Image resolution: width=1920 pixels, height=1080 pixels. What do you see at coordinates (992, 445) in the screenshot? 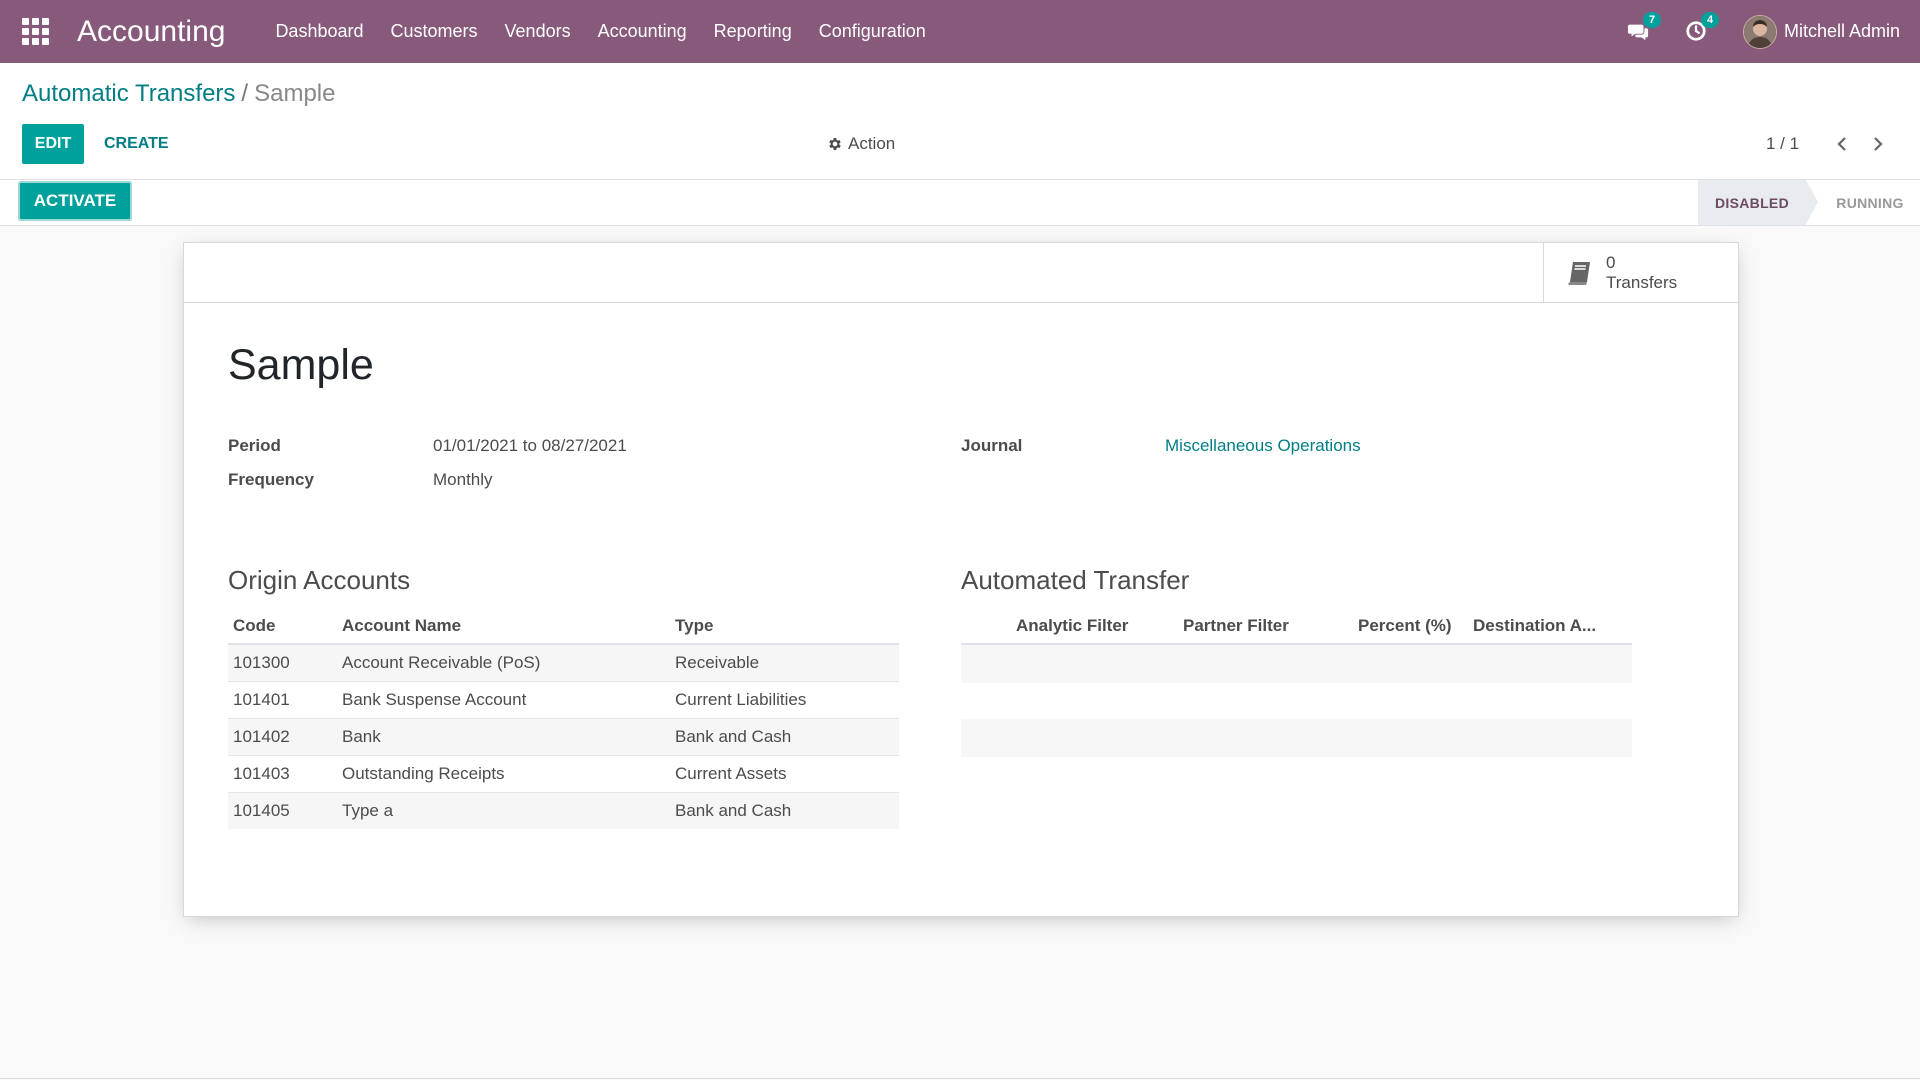
I see `journal-label: Journal` at bounding box center [992, 445].